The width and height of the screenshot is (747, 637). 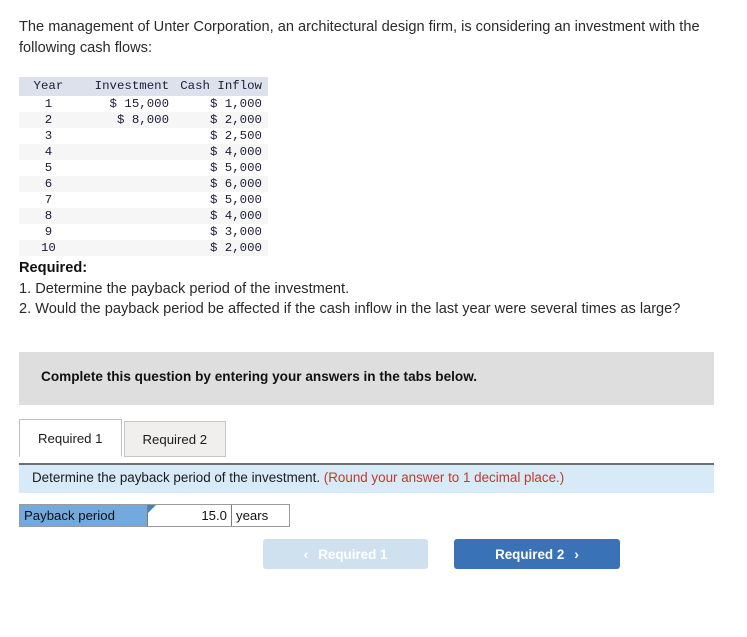 What do you see at coordinates (189, 515) in the screenshot?
I see `payback-period-input: 15.0` at bounding box center [189, 515].